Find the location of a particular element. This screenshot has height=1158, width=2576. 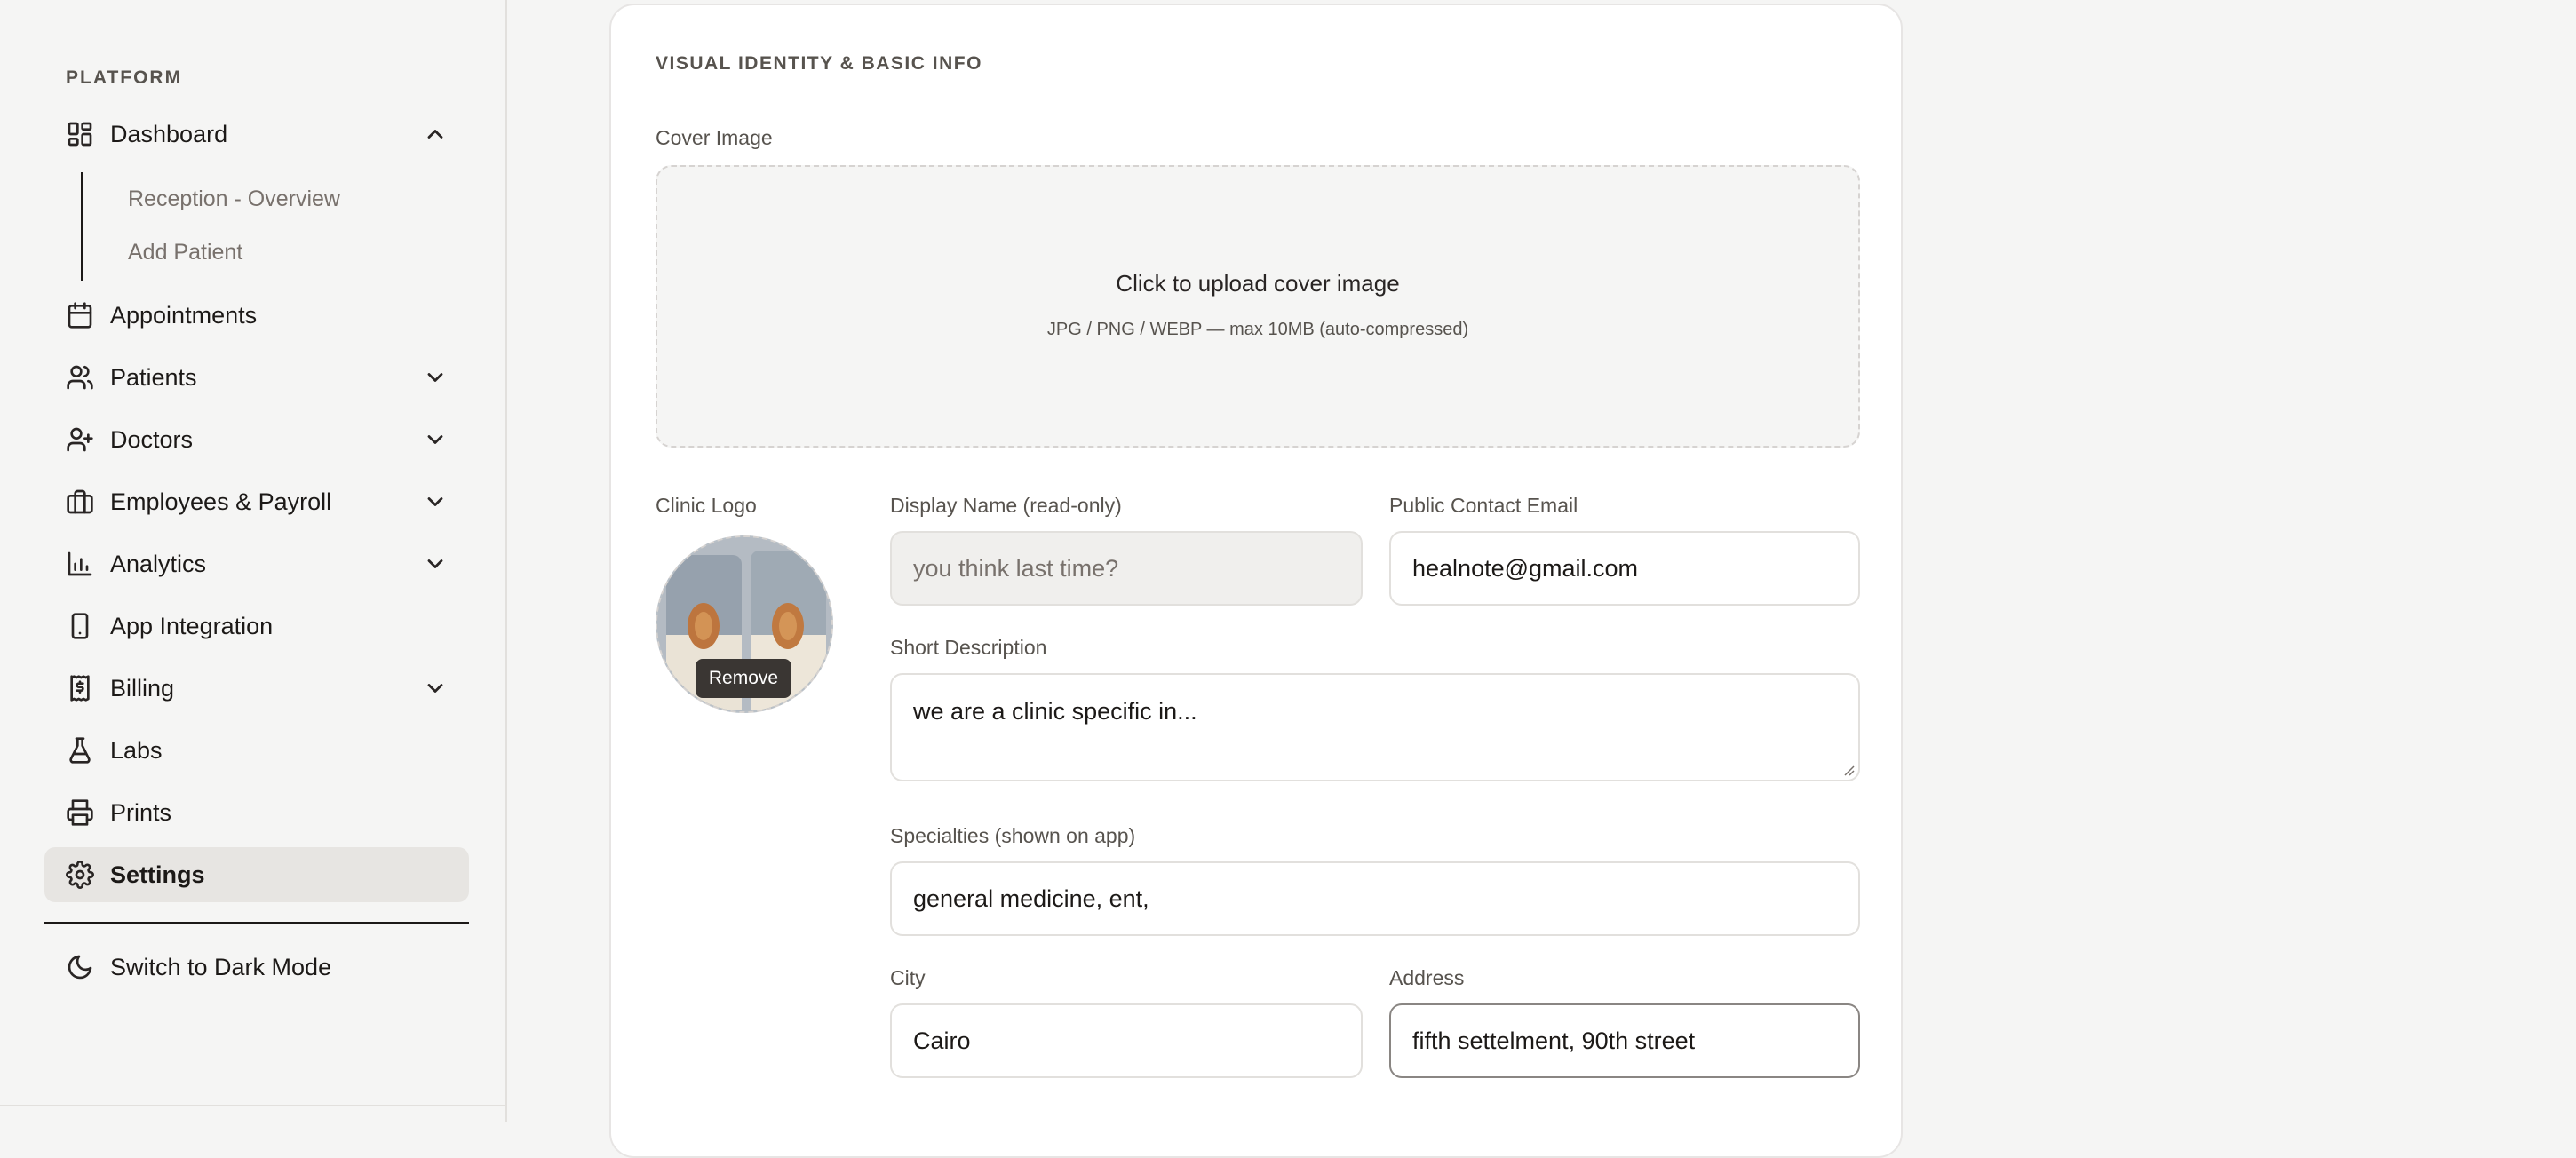

public-email-label: Public Contact Email is located at coordinates (1483, 506).